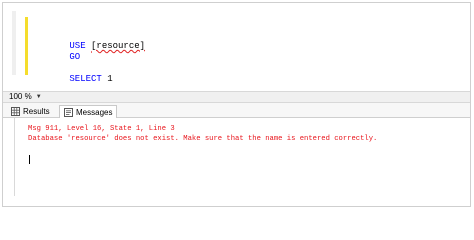 This screenshot has width=474, height=240. I want to click on code-line-go: GO, so click(58, 50).